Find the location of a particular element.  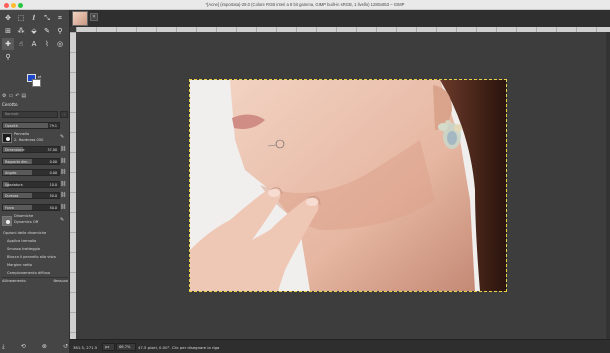

slider-label: Angolo is located at coordinates (11, 173).